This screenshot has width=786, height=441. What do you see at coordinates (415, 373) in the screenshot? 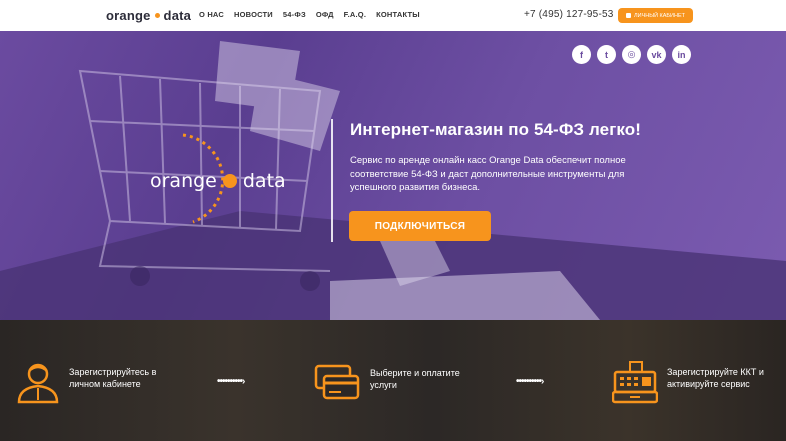
I see `step-2-line-1: Выберите и оплатите` at bounding box center [415, 373].